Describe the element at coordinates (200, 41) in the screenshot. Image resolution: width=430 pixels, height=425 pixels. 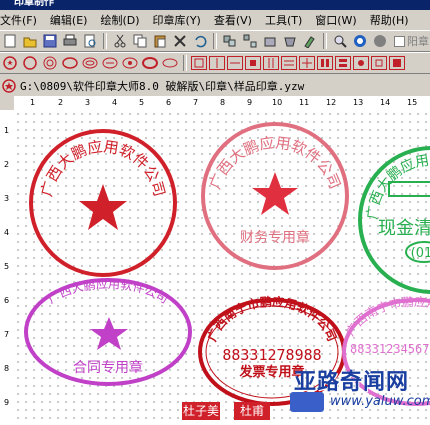
I see `undo-icon` at that location.